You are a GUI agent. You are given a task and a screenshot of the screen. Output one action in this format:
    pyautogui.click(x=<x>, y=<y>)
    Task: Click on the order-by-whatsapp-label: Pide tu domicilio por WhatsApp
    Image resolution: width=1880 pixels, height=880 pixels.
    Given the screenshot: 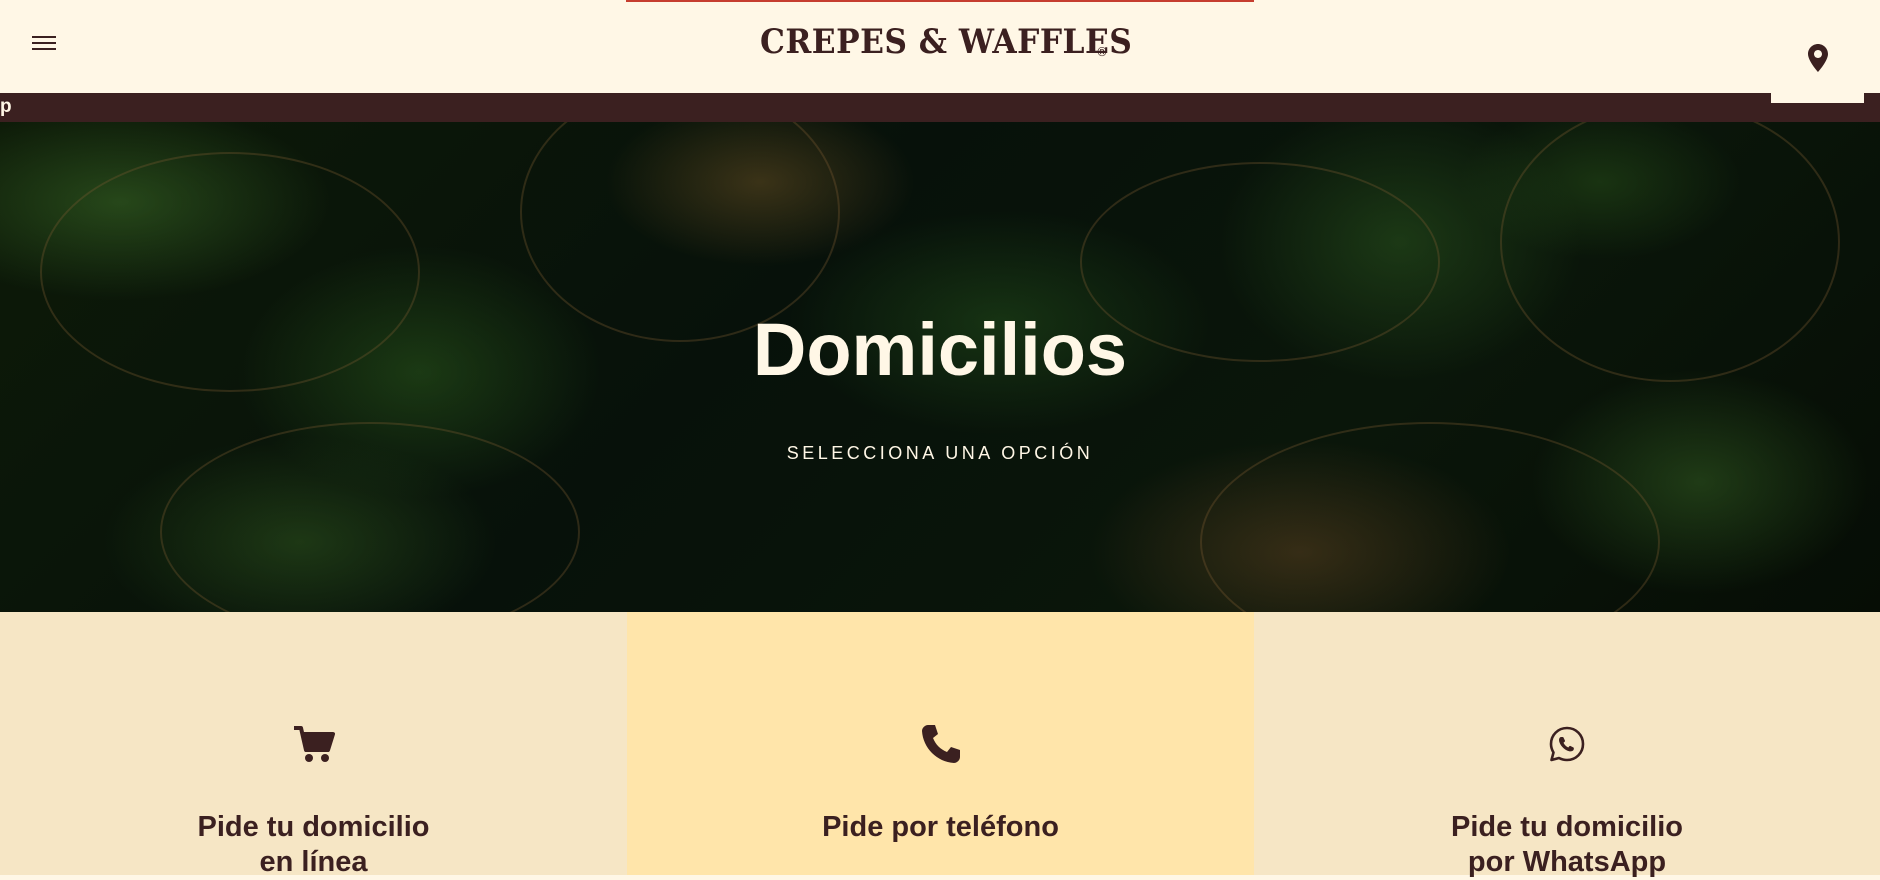 What is the action you would take?
    pyautogui.click(x=1566, y=844)
    